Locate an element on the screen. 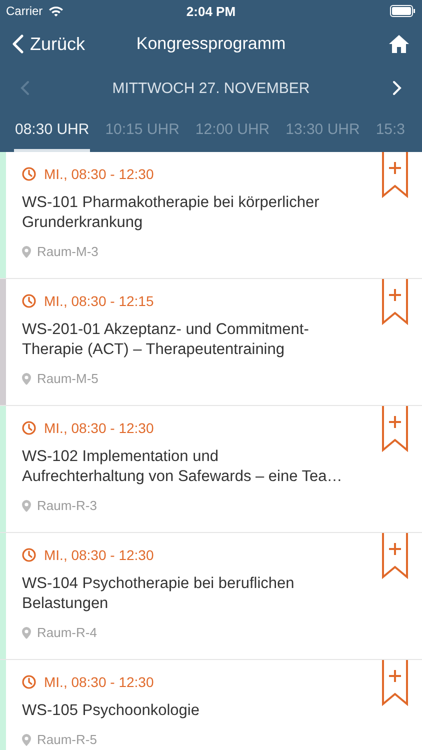 The image size is (422, 750). date-label: MITTWOCH 27. NOVEMBER is located at coordinates (211, 88).